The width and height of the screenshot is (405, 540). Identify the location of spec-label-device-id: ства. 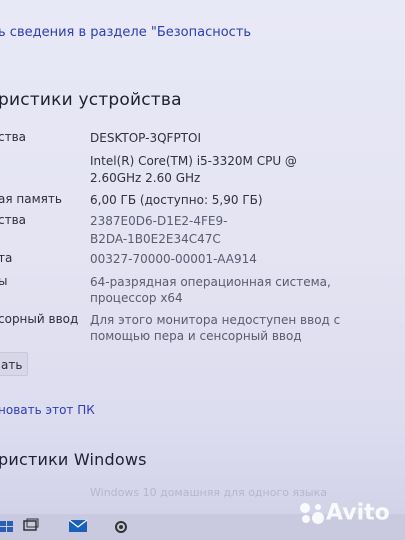
(13, 220).